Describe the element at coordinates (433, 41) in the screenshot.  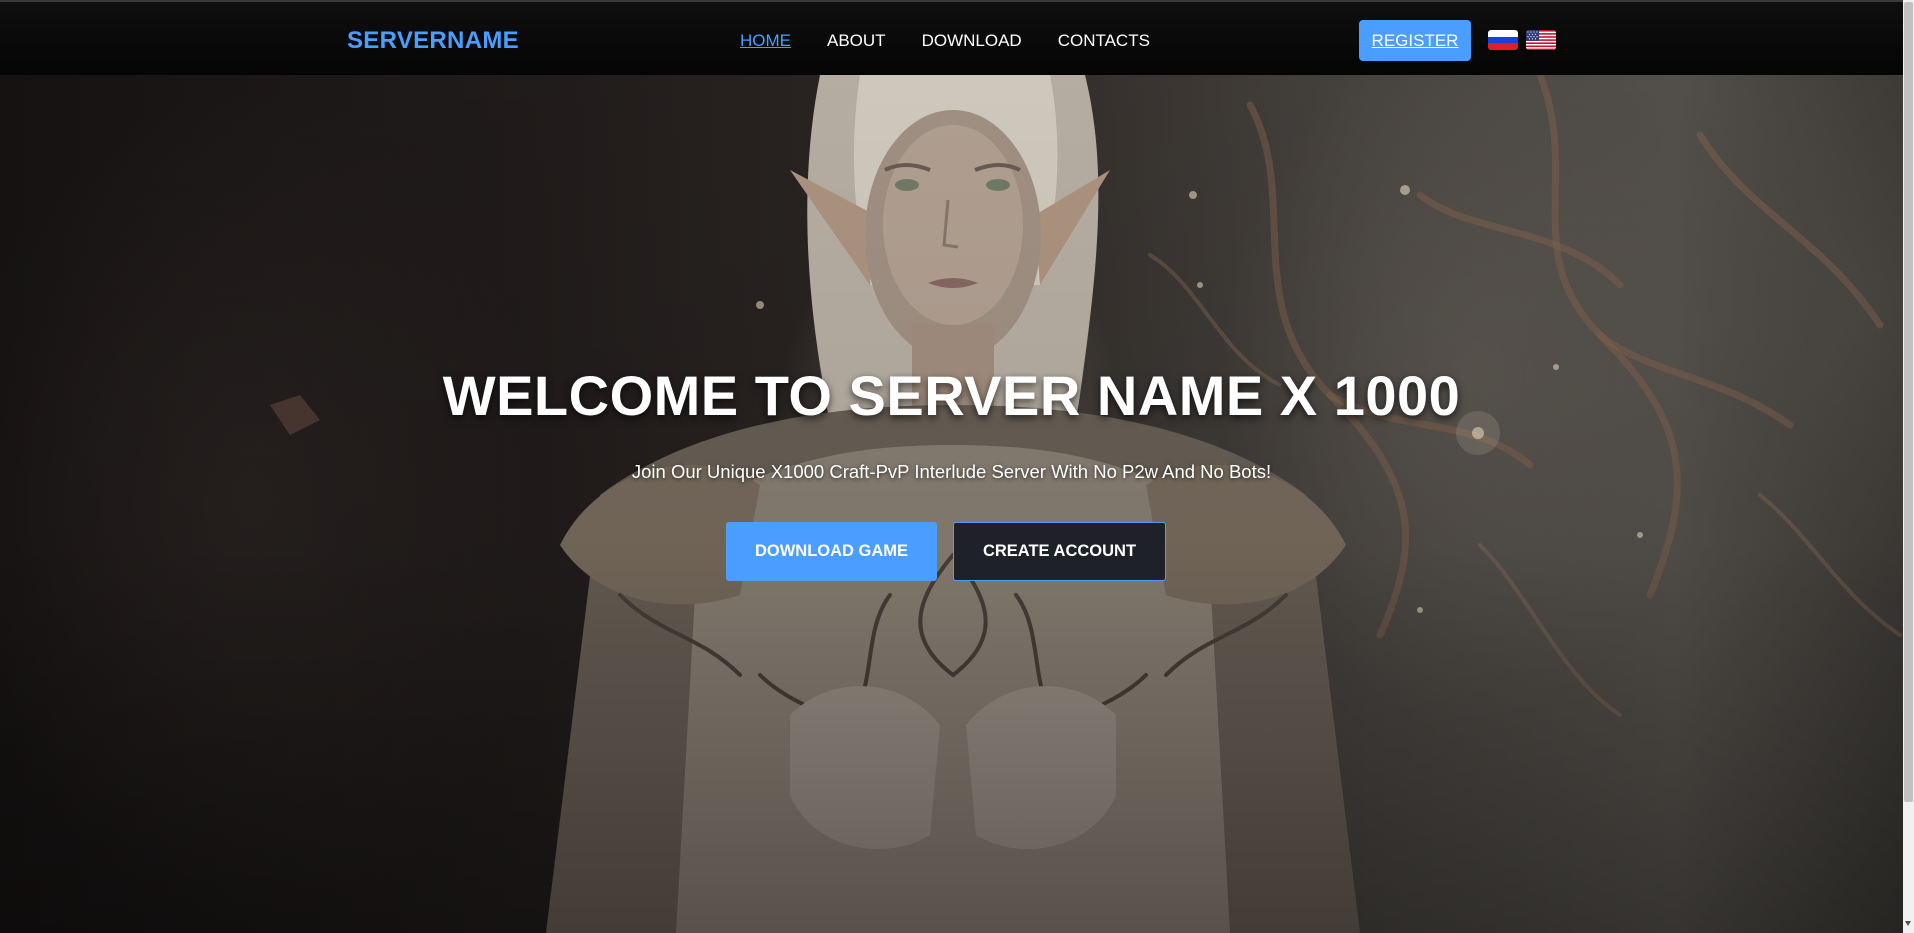
I see `site-logo: SERVERNAME` at that location.